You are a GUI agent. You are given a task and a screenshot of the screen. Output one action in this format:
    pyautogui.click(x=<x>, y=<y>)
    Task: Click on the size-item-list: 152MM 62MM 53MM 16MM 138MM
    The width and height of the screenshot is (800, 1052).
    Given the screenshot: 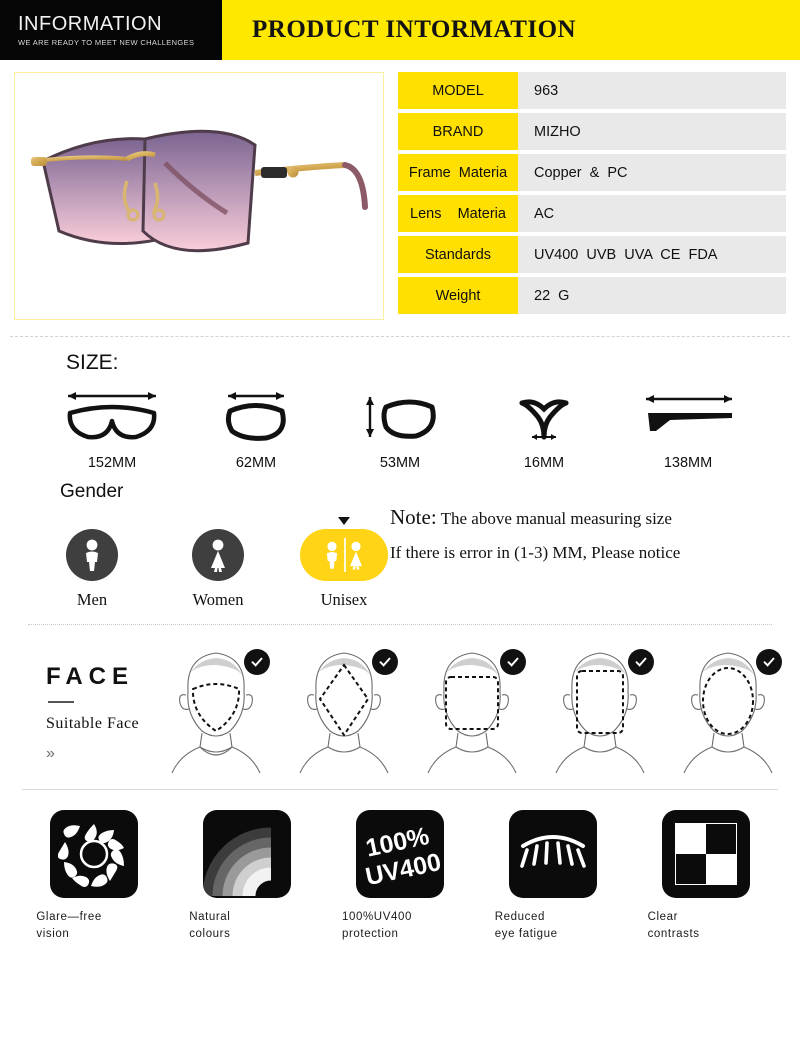 What is the action you would take?
    pyautogui.click(x=400, y=429)
    